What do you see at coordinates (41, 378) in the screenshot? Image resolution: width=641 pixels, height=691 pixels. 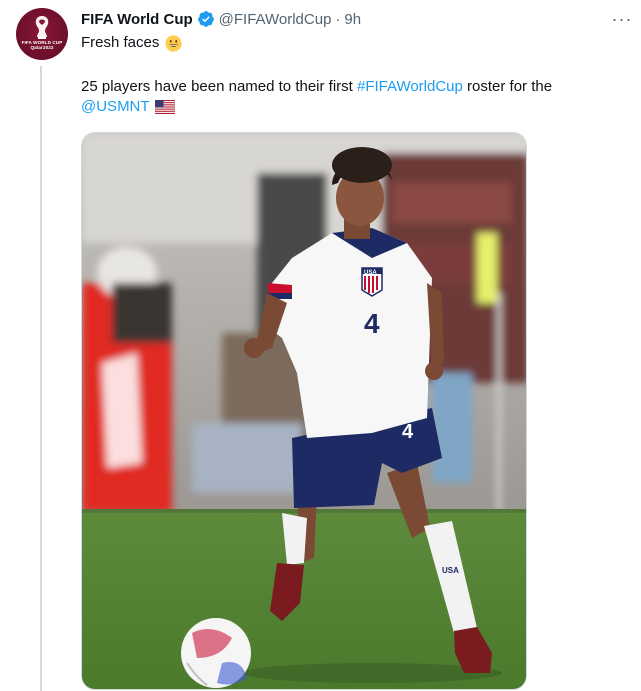 I see `thread-line` at bounding box center [41, 378].